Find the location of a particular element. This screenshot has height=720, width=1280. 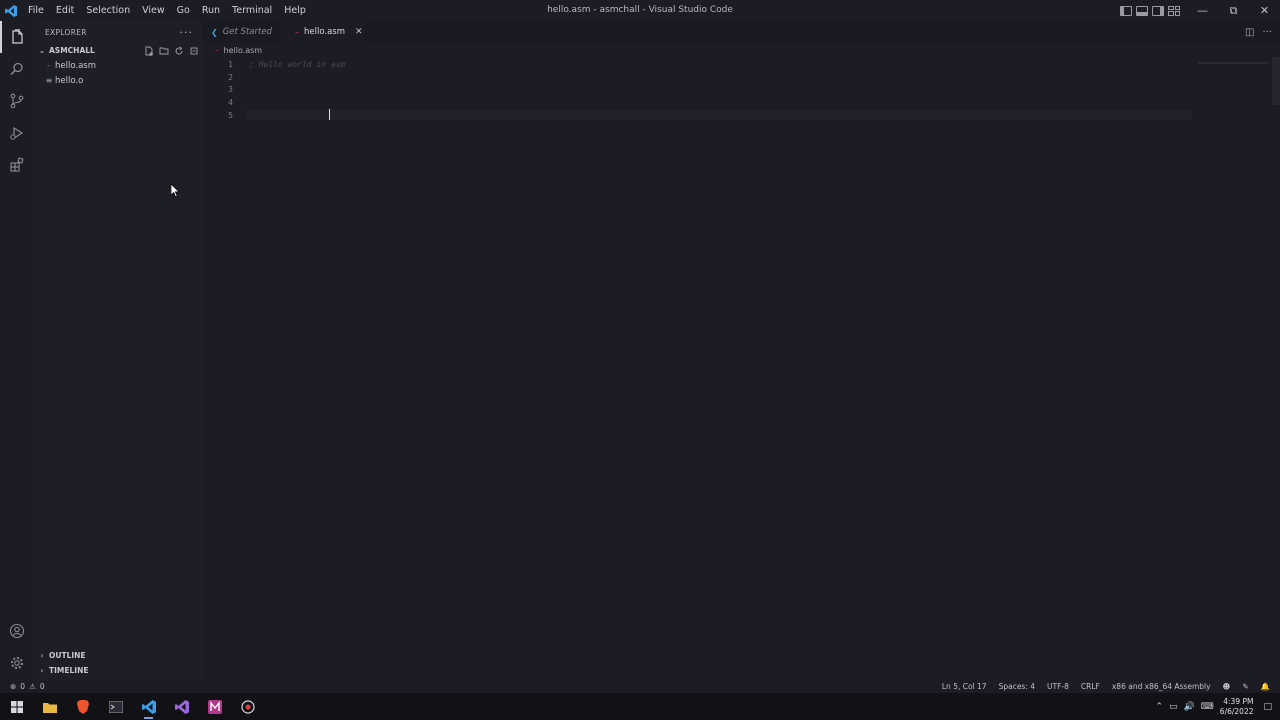

line-ending: CRLF is located at coordinates (1090, 686).